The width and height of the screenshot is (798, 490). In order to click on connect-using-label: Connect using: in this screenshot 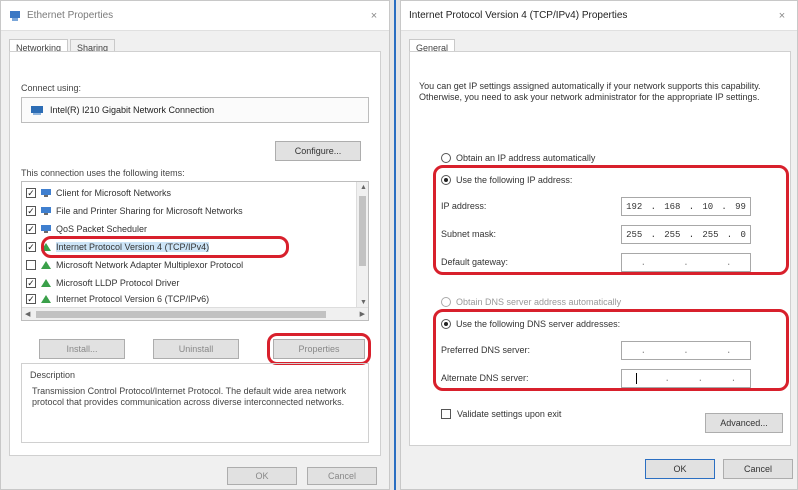, I will do `click(51, 88)`.